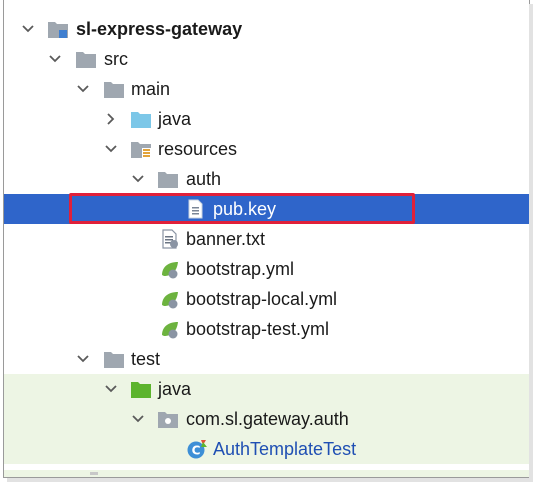  I want to click on tree-item-resources: resources, so click(266, 149).